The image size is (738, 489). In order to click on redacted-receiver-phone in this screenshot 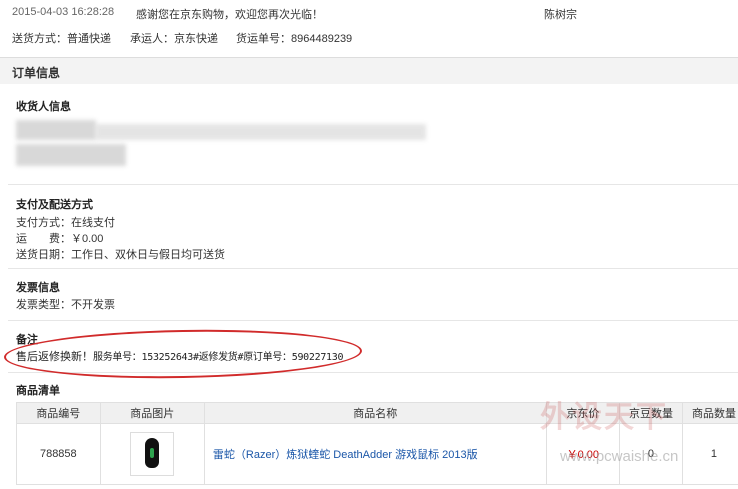, I will do `click(71, 155)`.